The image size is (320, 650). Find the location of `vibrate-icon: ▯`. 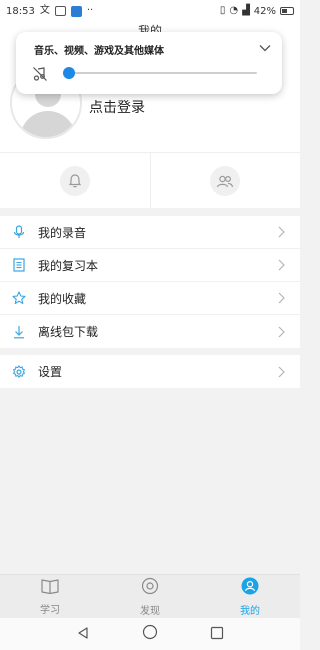

vibrate-icon: ▯ is located at coordinates (222, 10).